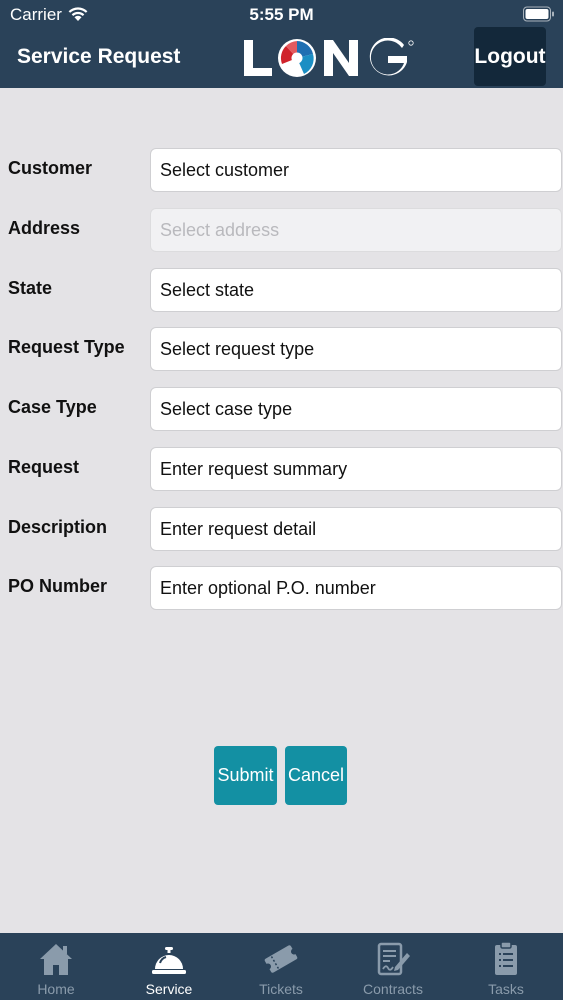 This screenshot has width=563, height=1000. Describe the element at coordinates (58, 527) in the screenshot. I see `description-label: Description` at that location.